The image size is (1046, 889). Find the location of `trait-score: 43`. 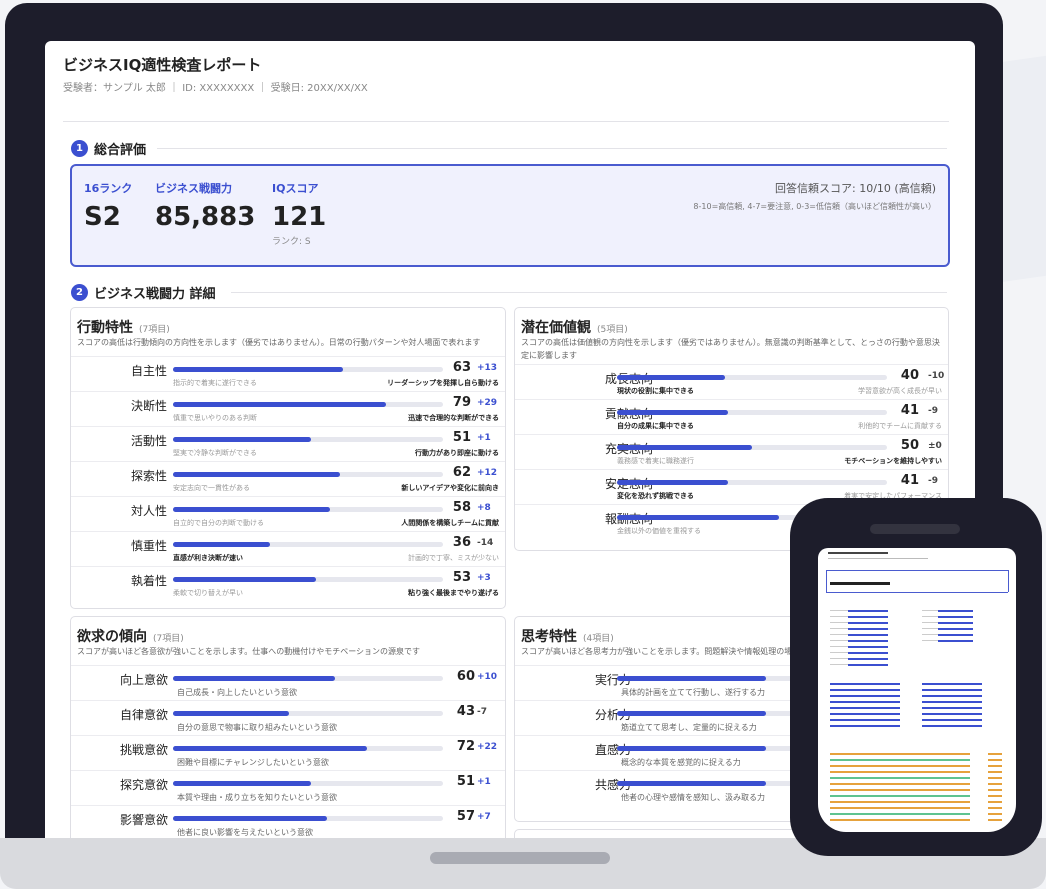

trait-score: 43 is located at coordinates (465, 711).